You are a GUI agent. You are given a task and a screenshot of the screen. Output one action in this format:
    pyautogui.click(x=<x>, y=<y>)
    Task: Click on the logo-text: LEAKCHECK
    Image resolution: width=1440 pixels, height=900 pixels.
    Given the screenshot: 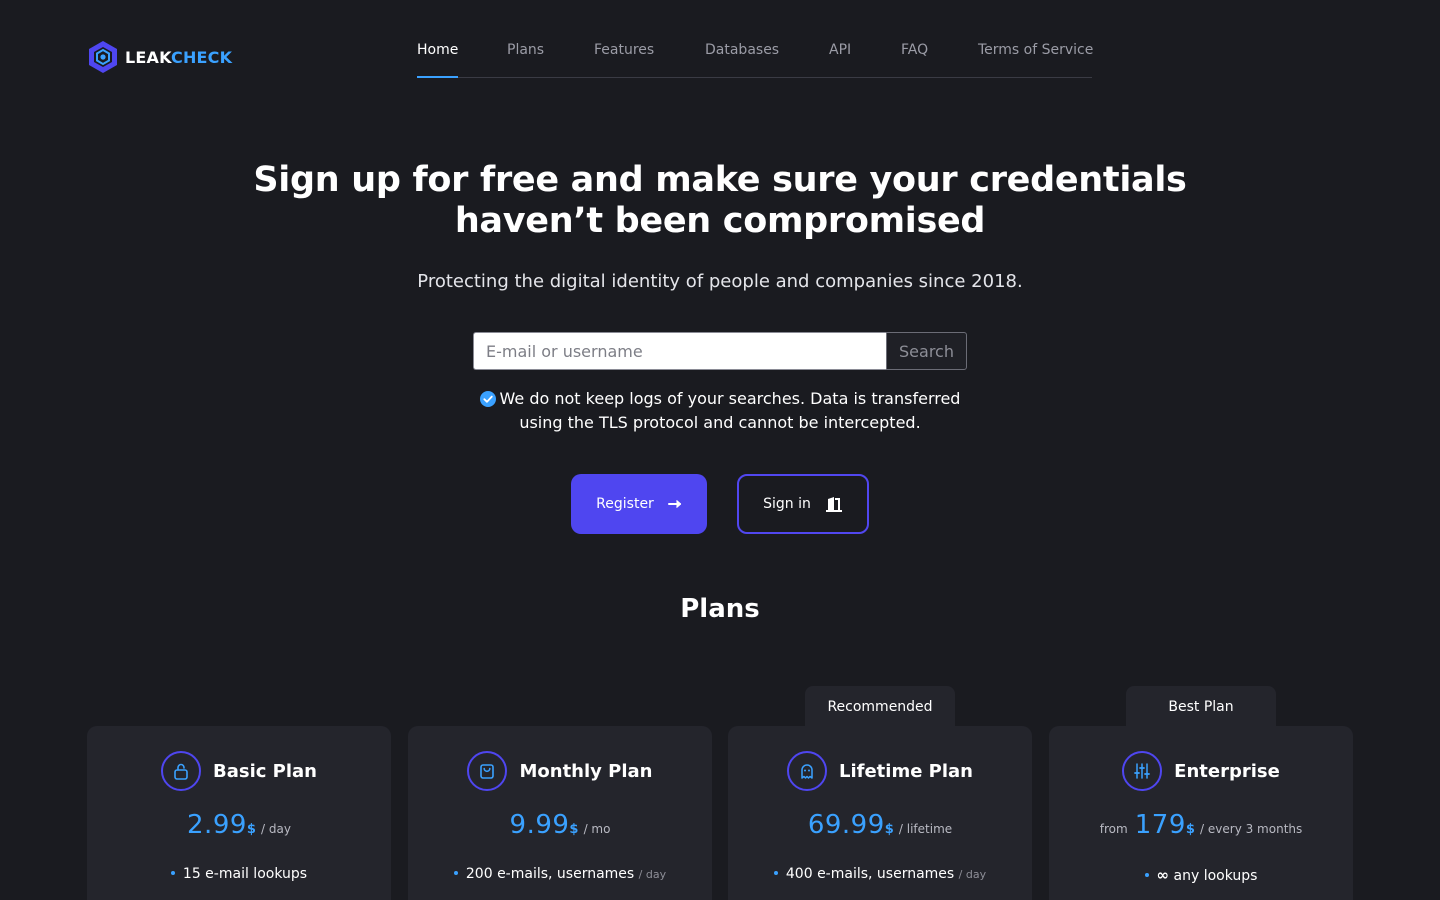 What is the action you would take?
    pyautogui.click(x=179, y=57)
    